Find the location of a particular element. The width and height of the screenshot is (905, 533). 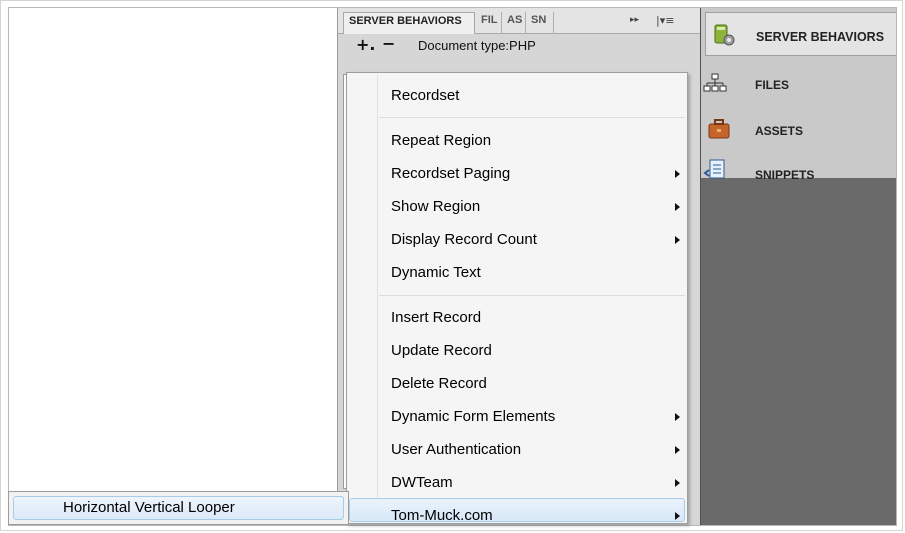

panel-label-server-behaviors: SERVER BEHAVIORS is located at coordinates (820, 37).